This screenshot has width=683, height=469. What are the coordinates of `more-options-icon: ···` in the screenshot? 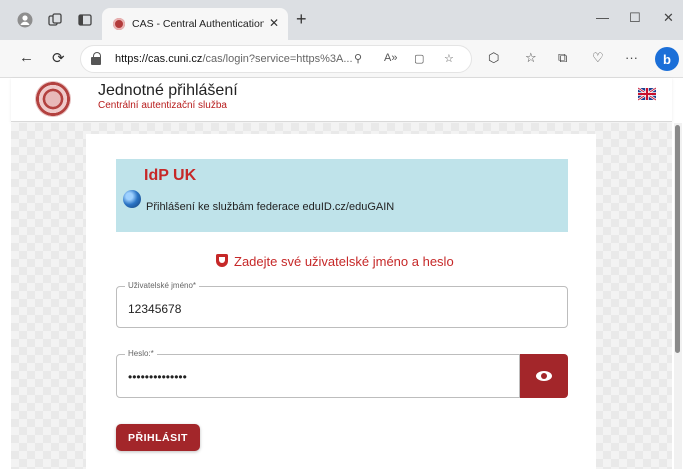 It's located at (631, 57).